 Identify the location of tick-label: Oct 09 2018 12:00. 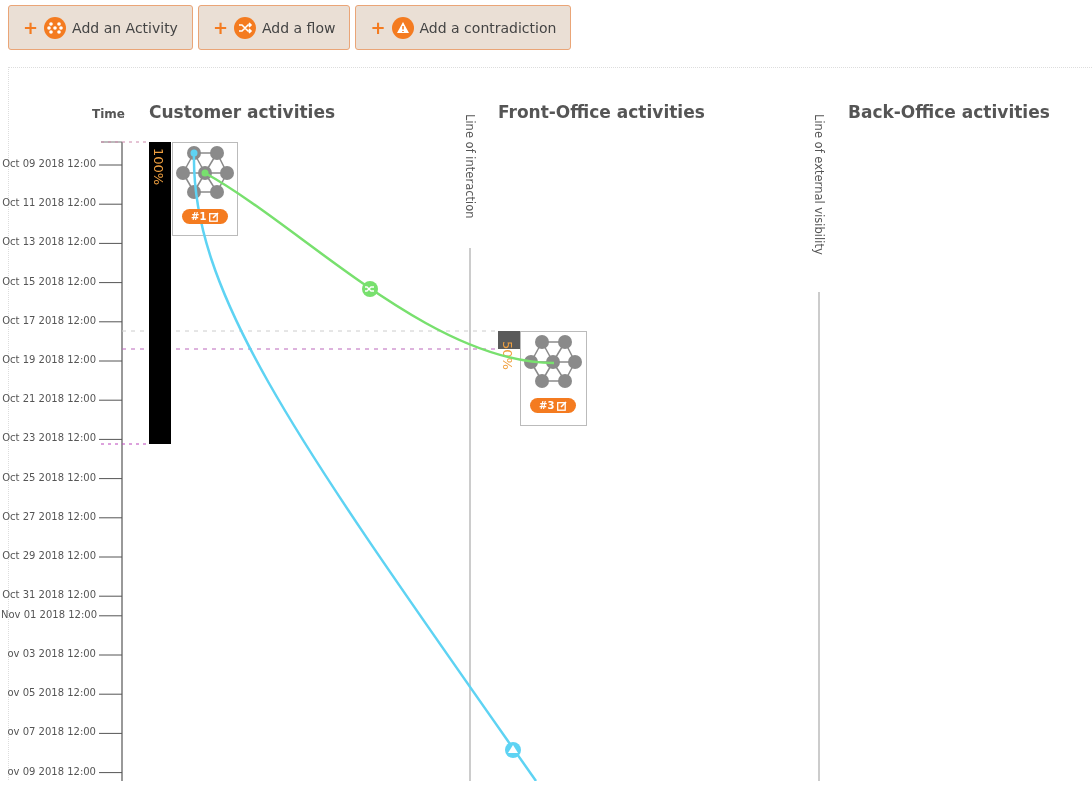
(48, 163).